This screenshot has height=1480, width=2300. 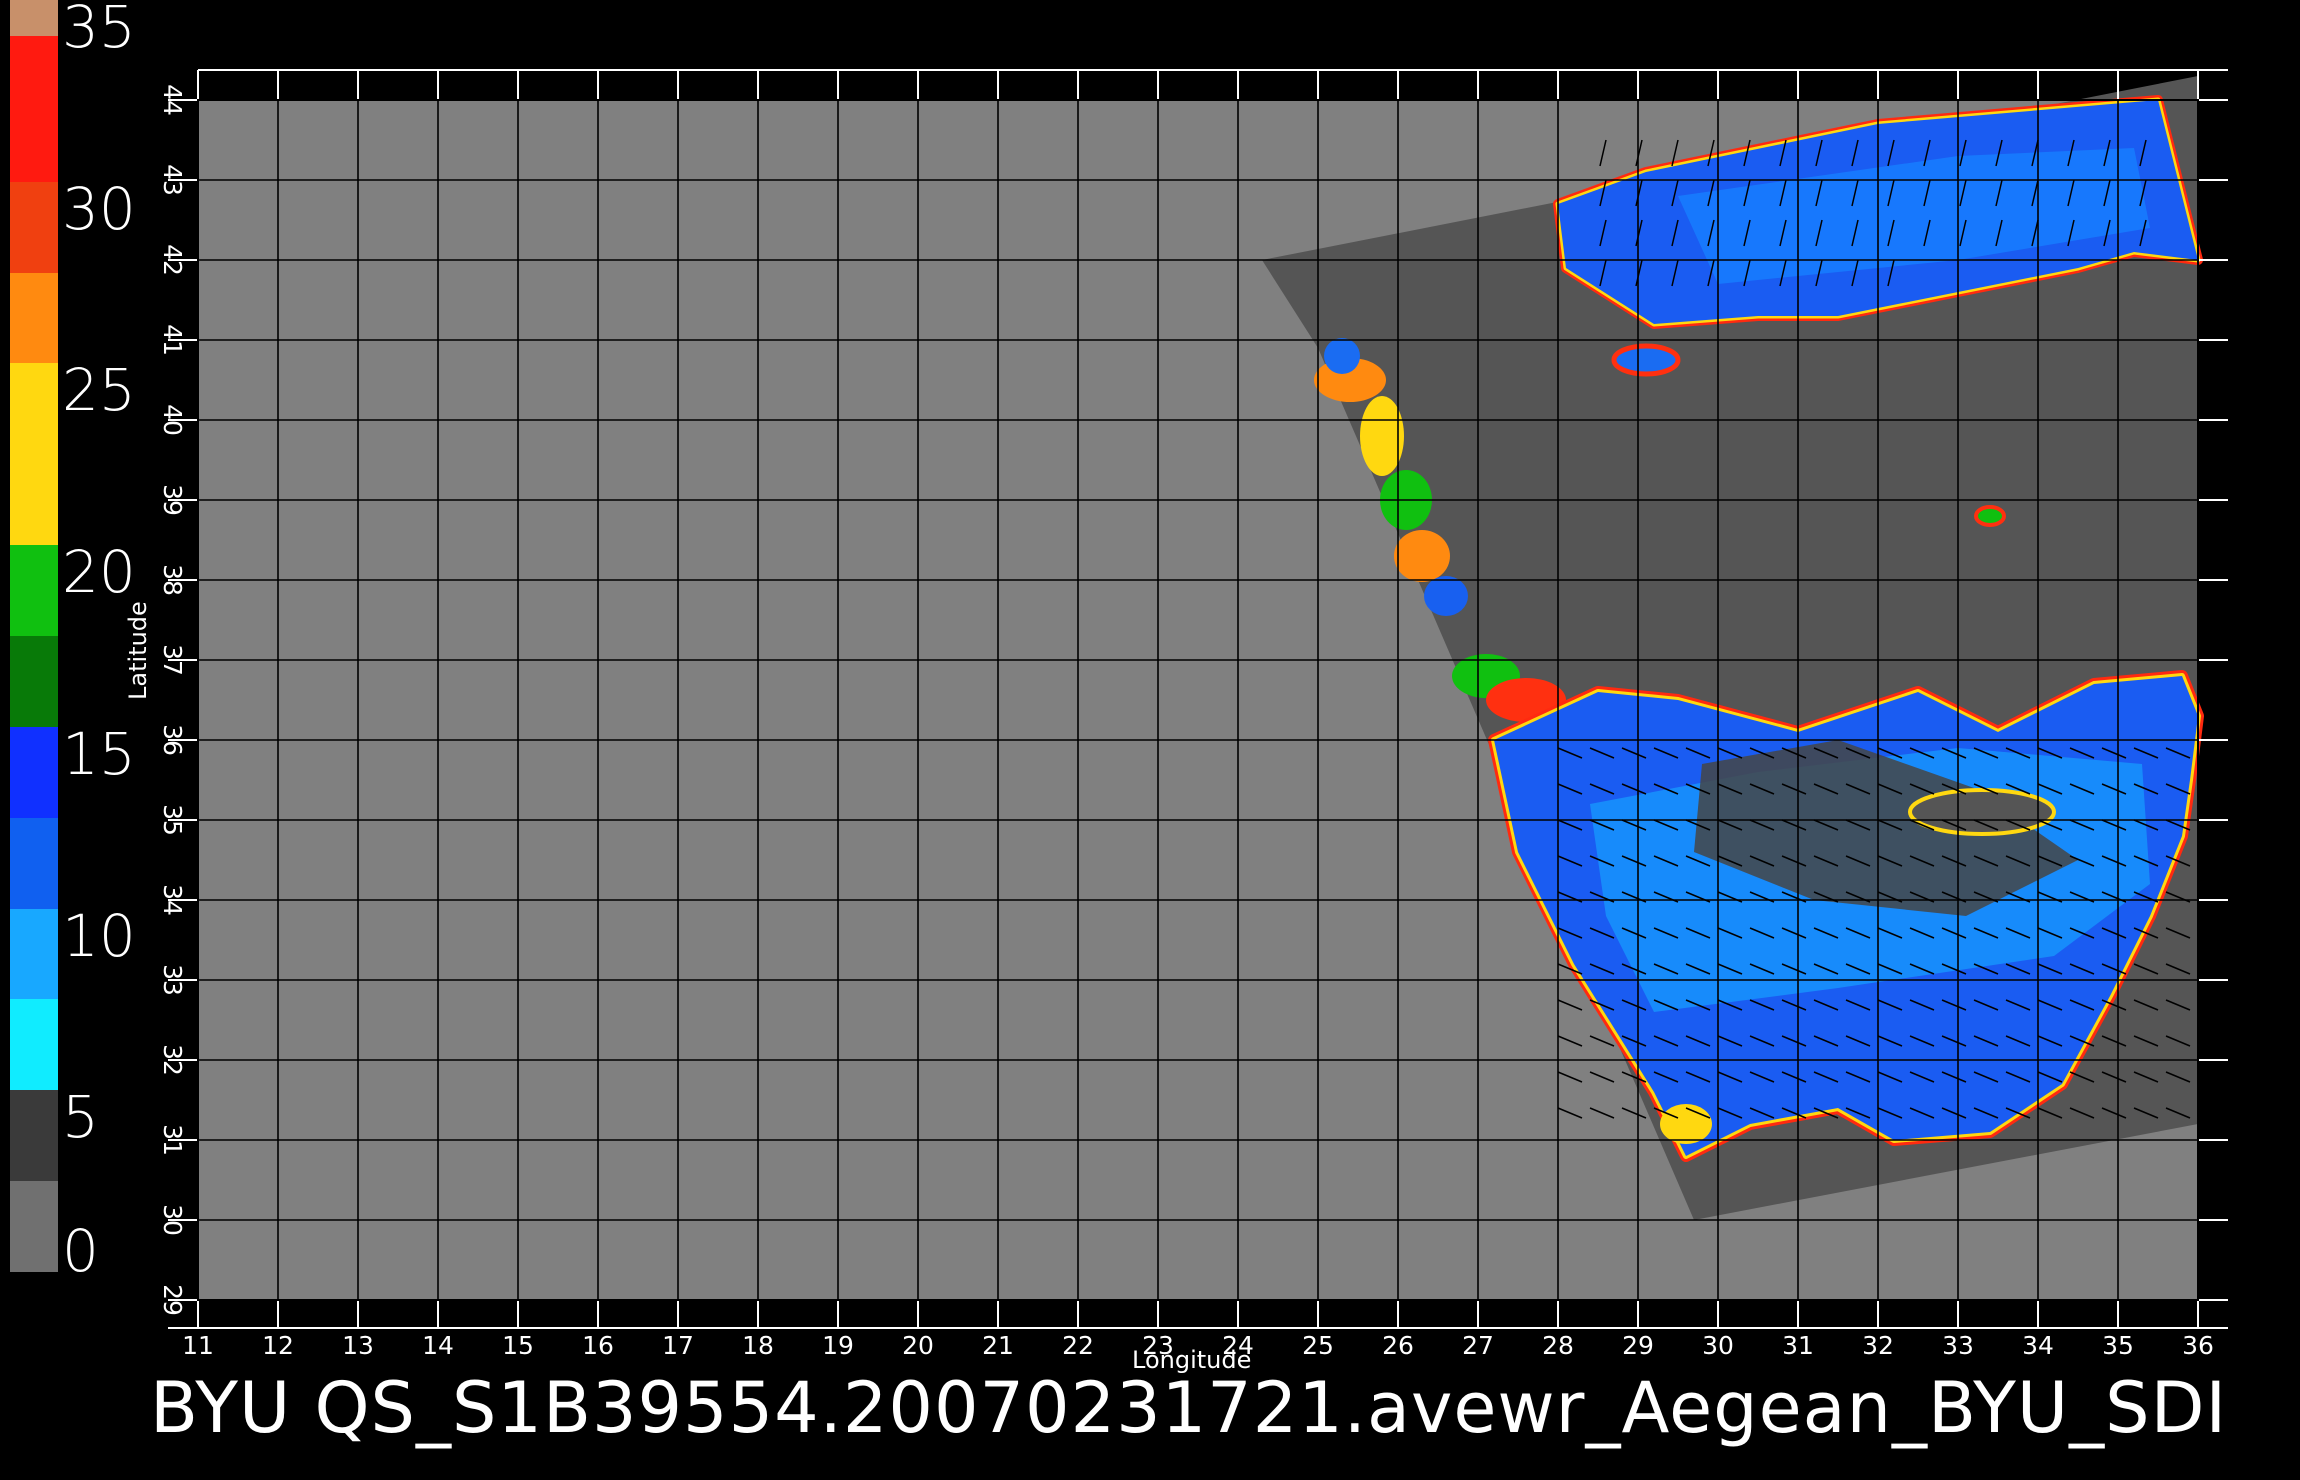 What do you see at coordinates (1558, 1345) in the screenshot?
I see `lon-tick-label: 28` at bounding box center [1558, 1345].